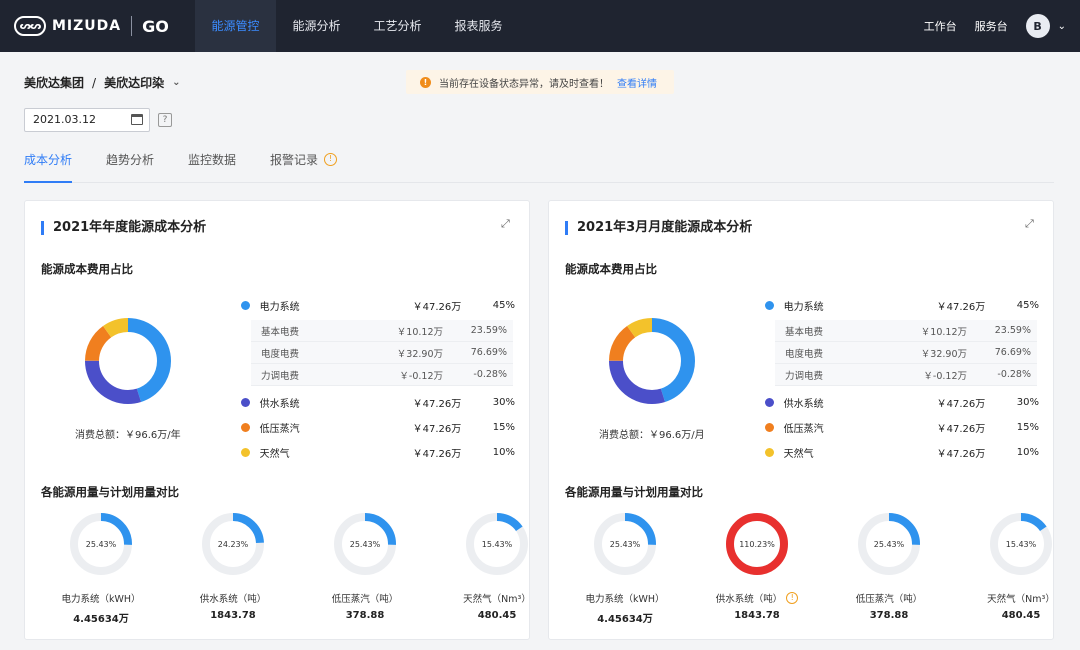 This screenshot has height=650, width=1080. What do you see at coordinates (906, 331) in the screenshot?
I see `breakdown-row: 基本电费 ￥10.12万 23.59%` at bounding box center [906, 331].